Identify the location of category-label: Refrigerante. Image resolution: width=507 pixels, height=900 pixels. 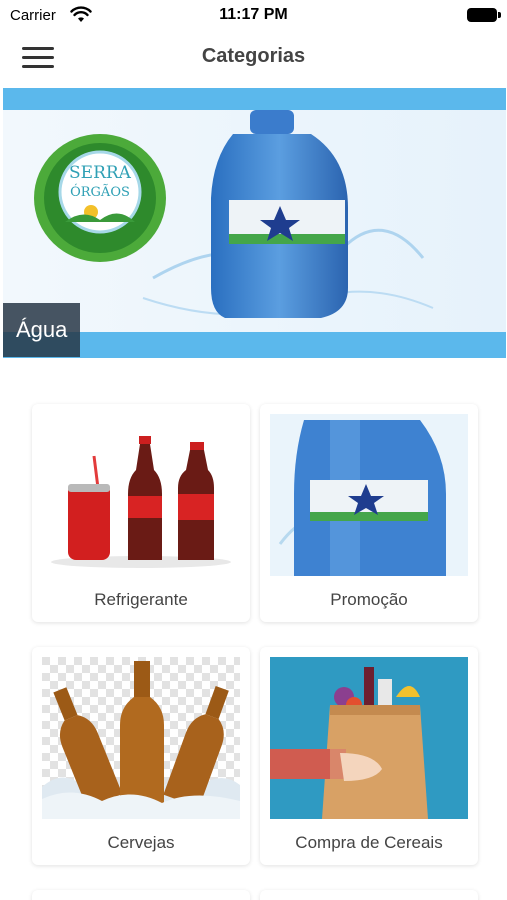
(141, 599).